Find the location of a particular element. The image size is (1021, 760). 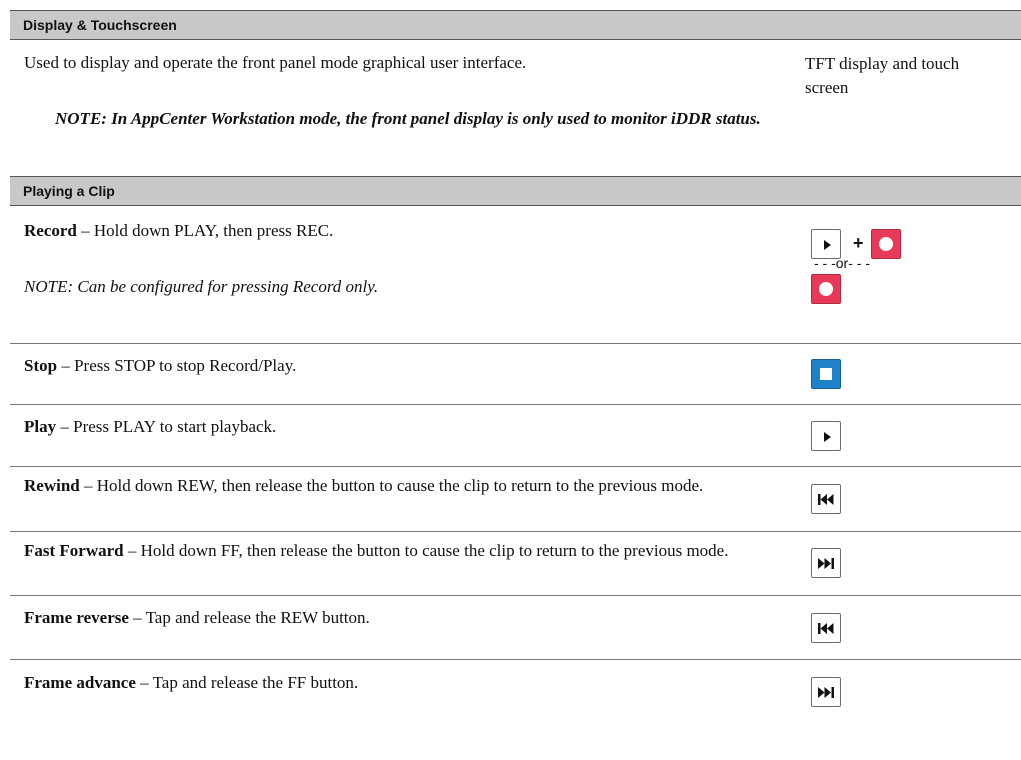

row-term: Frame advance is located at coordinates (80, 682).